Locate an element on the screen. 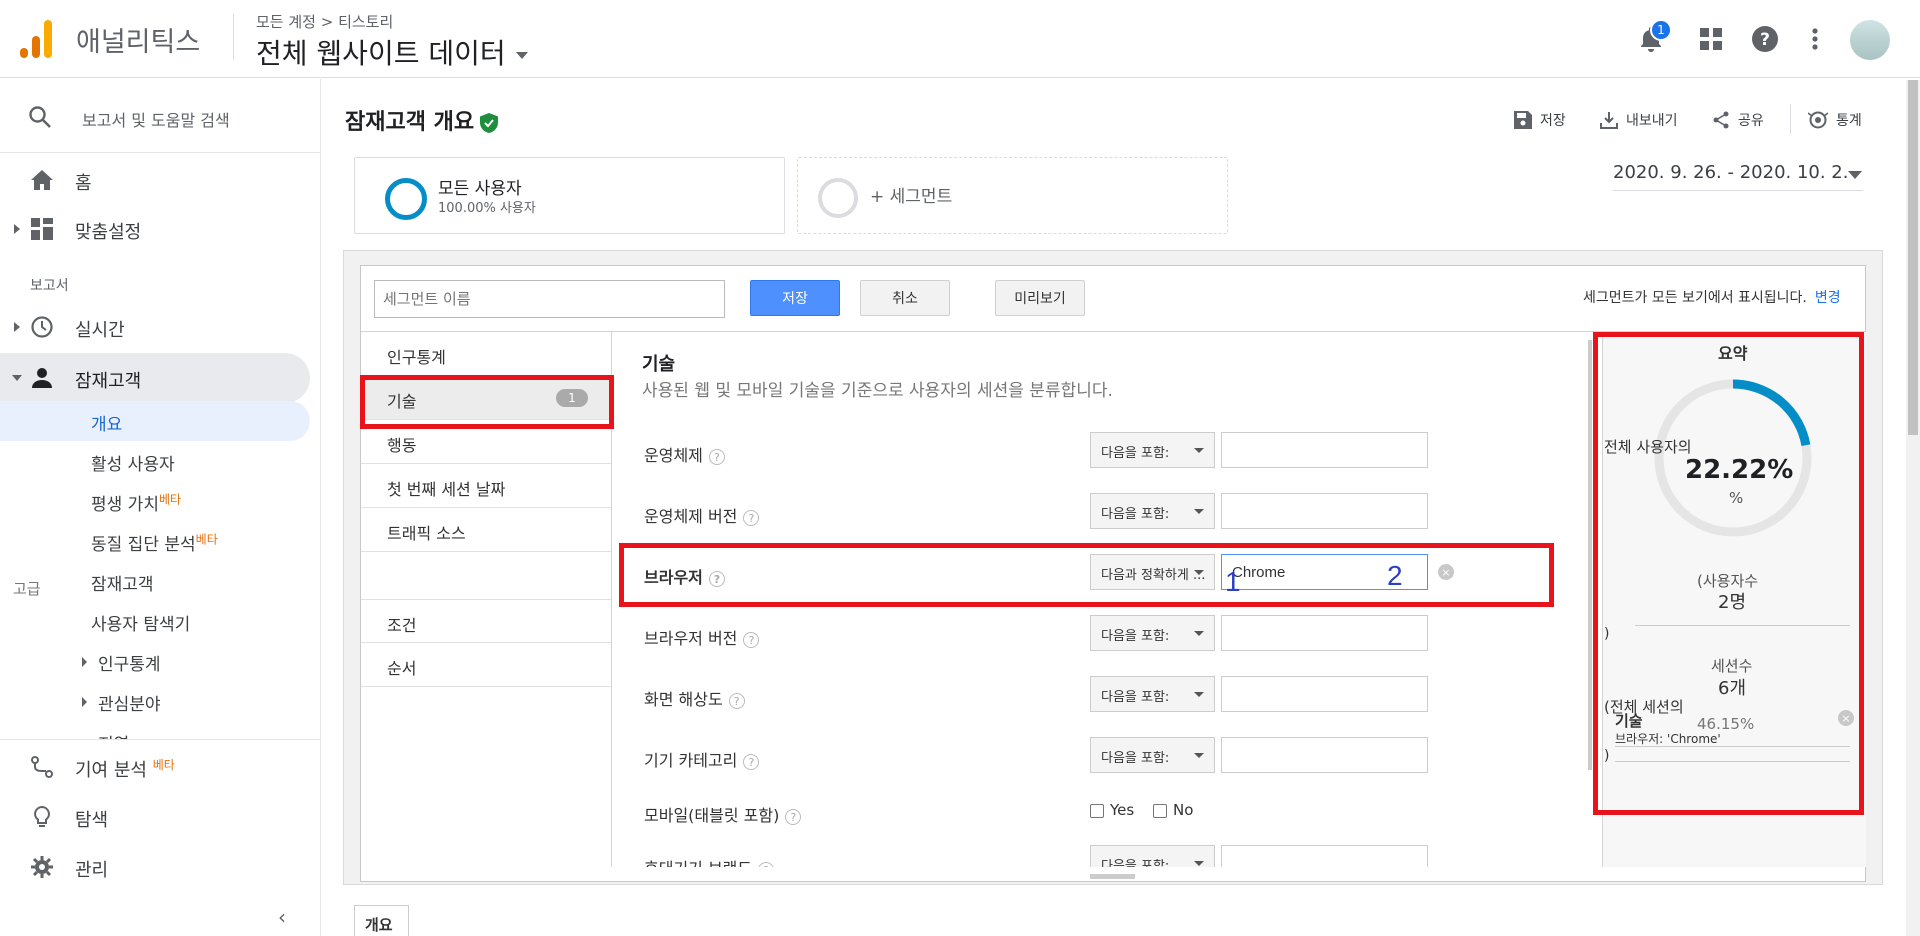 This screenshot has height=936, width=1920. account-breadcrumb: 모든 계정 > 티스토리 is located at coordinates (324, 21).